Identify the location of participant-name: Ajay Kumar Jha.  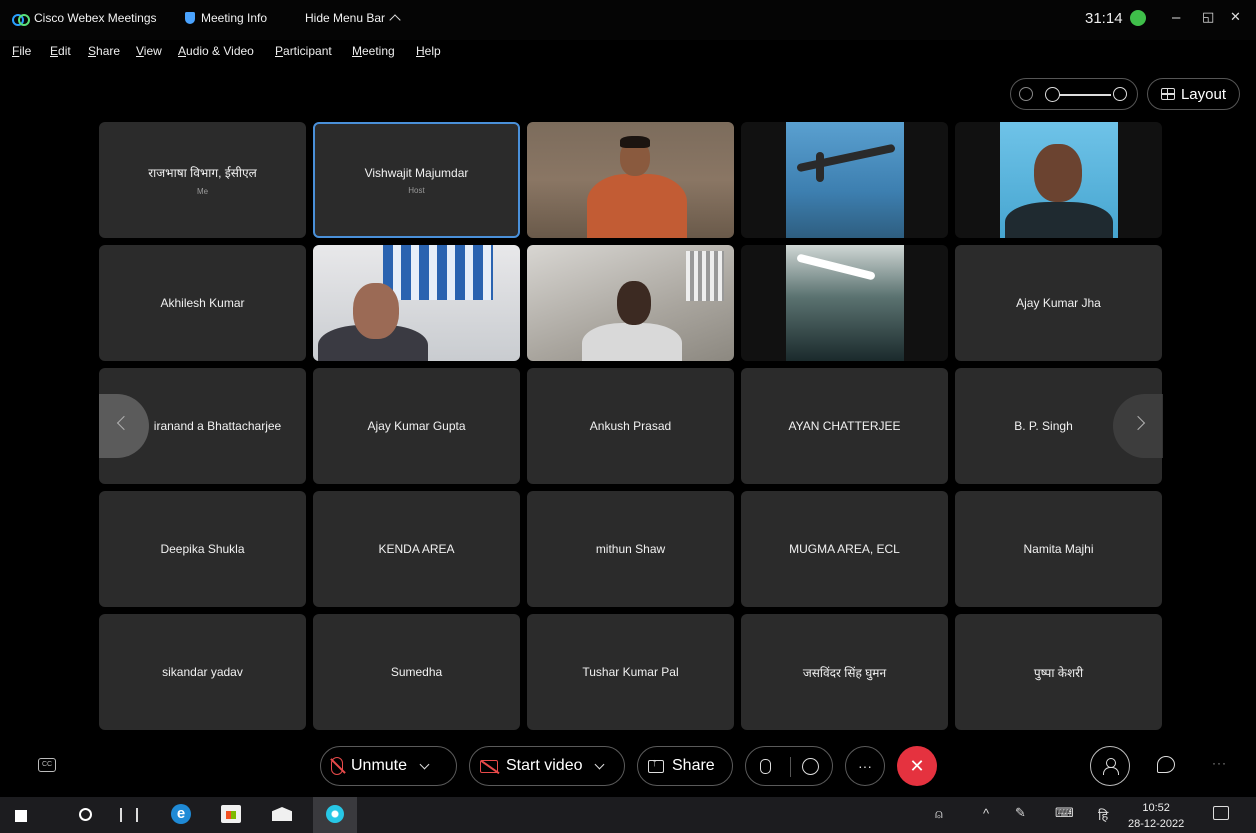
(1058, 303).